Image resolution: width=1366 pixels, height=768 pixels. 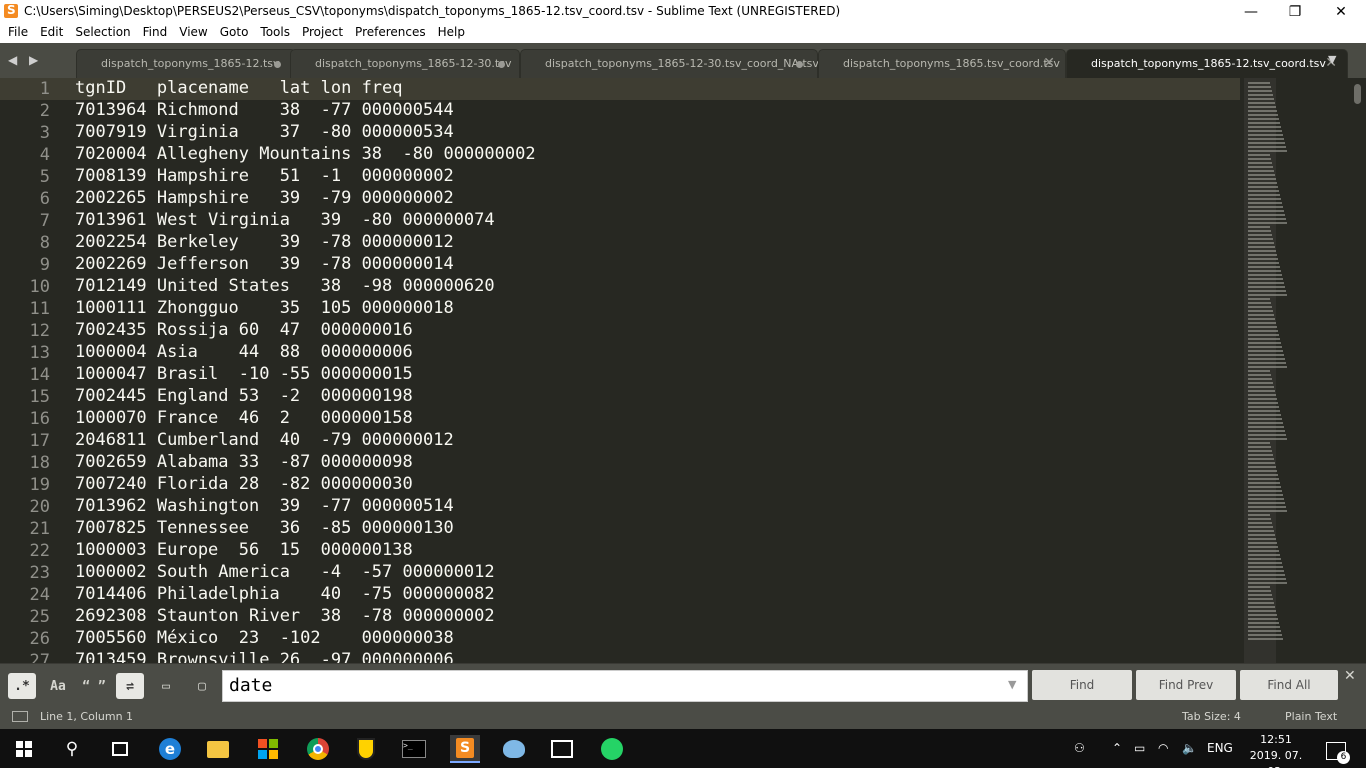 What do you see at coordinates (244, 331) in the screenshot?
I see `code-line: 7002435 Rossija 60 47 000000016` at bounding box center [244, 331].